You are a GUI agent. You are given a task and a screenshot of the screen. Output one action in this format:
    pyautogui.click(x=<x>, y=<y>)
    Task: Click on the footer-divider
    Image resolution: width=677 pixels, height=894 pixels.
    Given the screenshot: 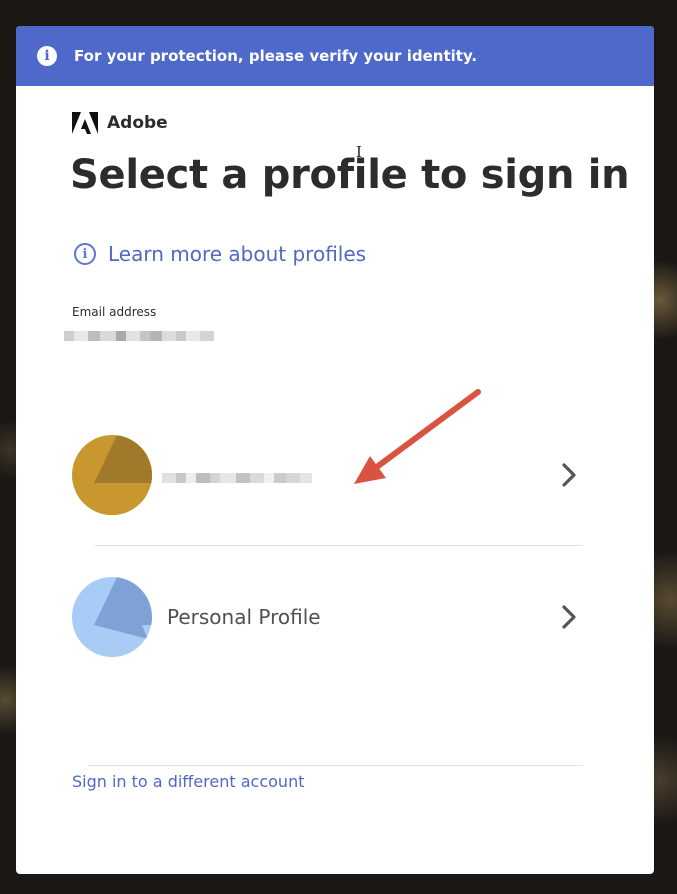 What is the action you would take?
    pyautogui.click(x=335, y=765)
    